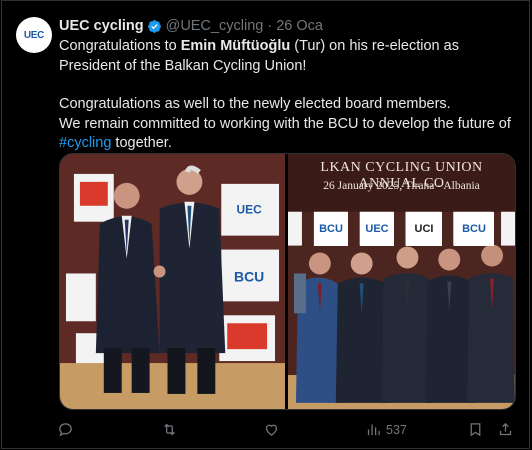 Image resolution: width=532 pixels, height=450 pixels. Describe the element at coordinates (250, 210) in the screenshot. I see `svg-text: UEC` at that location.